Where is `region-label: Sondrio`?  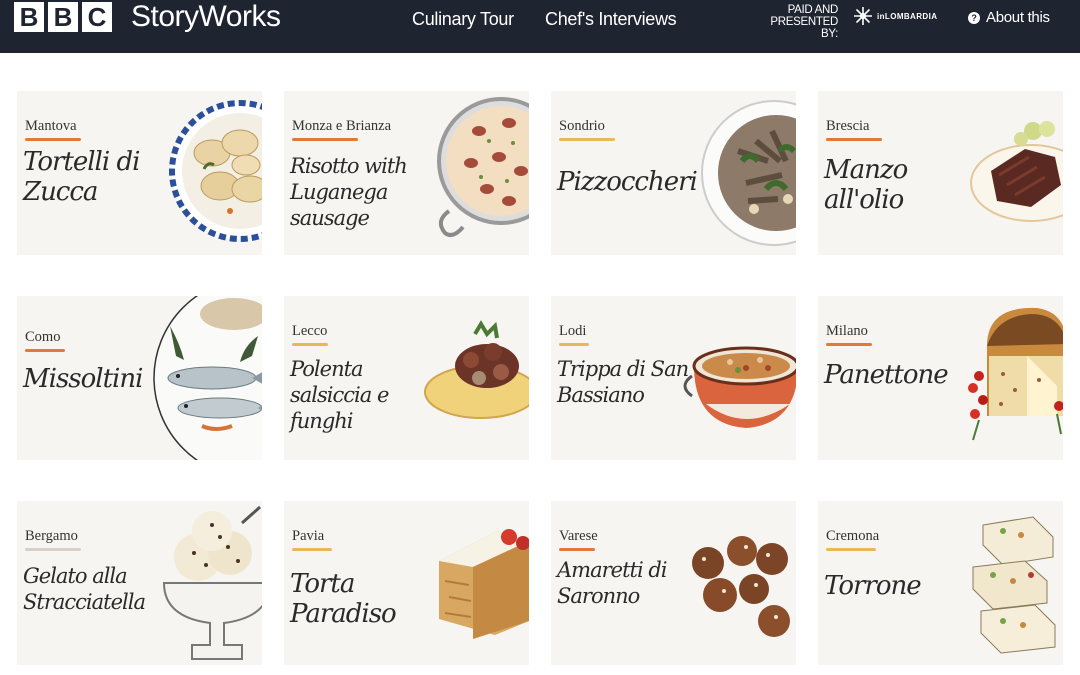 region-label: Sondrio is located at coordinates (582, 126).